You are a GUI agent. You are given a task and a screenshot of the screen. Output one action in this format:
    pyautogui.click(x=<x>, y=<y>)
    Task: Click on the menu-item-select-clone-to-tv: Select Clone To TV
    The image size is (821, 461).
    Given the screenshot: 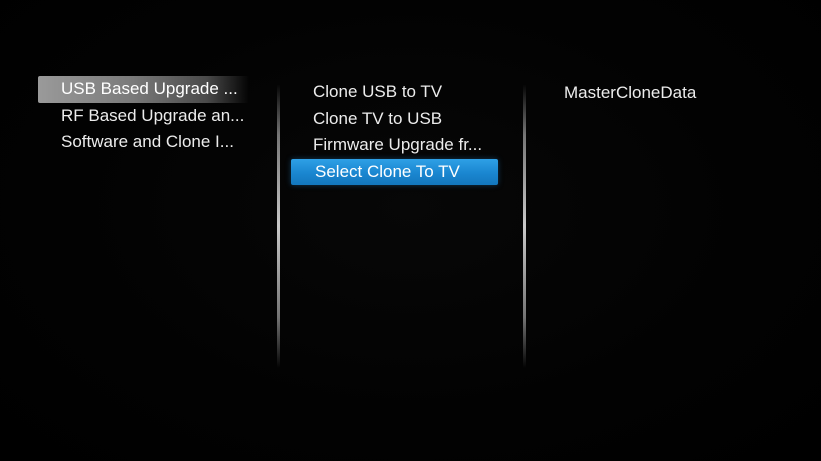 What is the action you would take?
    pyautogui.click(x=394, y=171)
    